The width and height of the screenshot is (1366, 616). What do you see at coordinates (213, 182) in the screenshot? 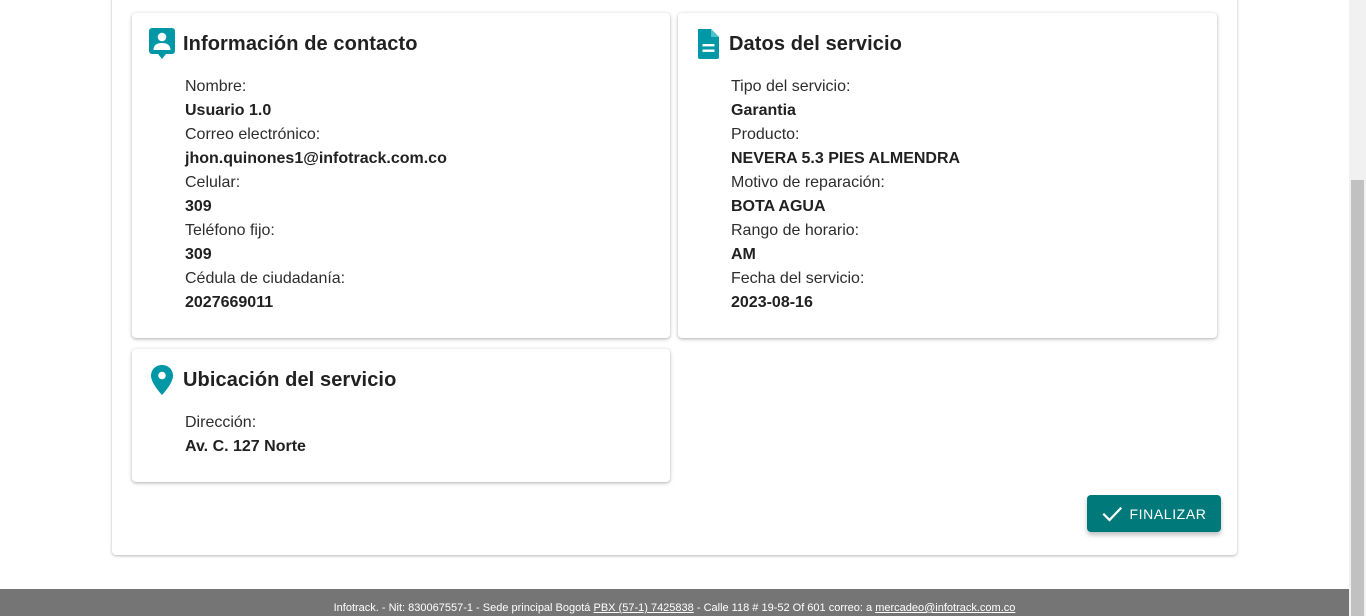
I see `mobile-label: Celular:` at bounding box center [213, 182].